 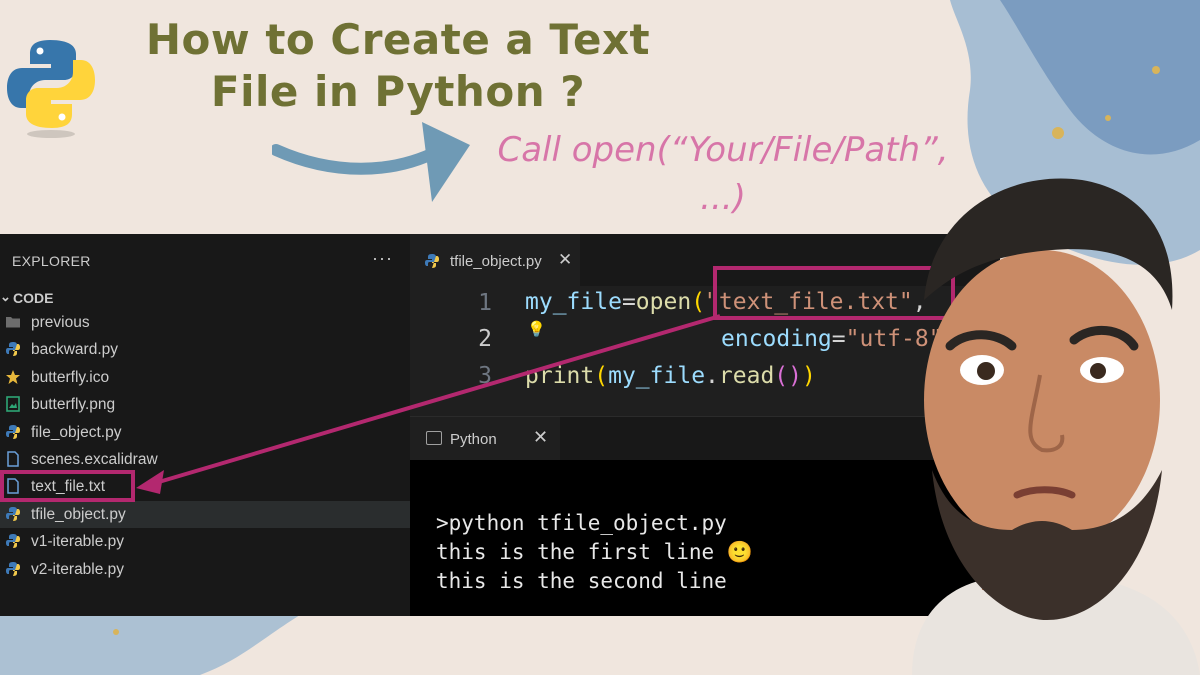 I want to click on curved-arrow-icon, so click(x=371, y=162).